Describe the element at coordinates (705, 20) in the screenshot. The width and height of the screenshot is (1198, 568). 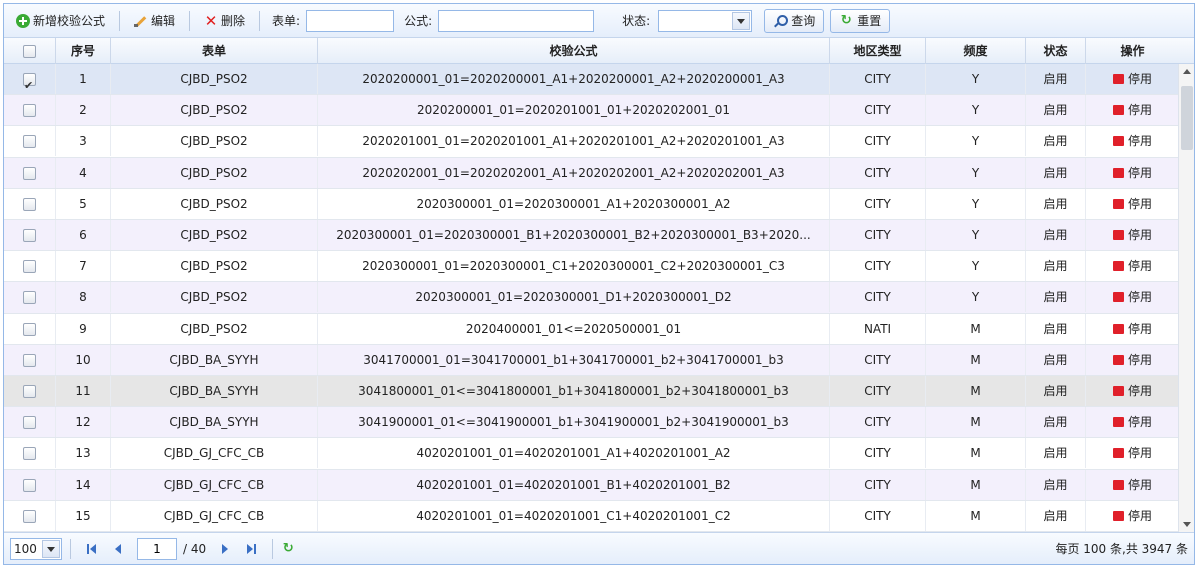
I see `status-filter-select` at that location.